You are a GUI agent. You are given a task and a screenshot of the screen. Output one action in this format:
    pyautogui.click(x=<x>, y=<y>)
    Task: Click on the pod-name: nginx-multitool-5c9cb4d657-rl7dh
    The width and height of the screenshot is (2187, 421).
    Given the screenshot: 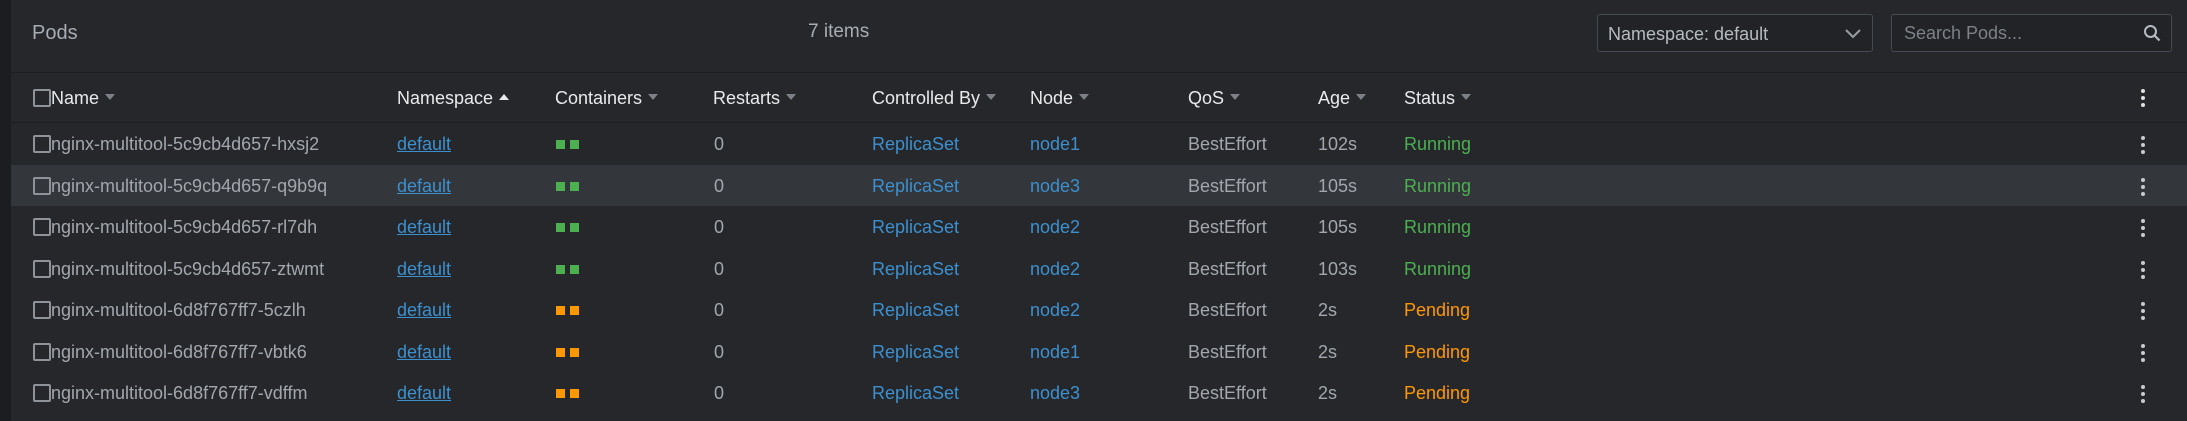 What is the action you would take?
    pyautogui.click(x=184, y=227)
    